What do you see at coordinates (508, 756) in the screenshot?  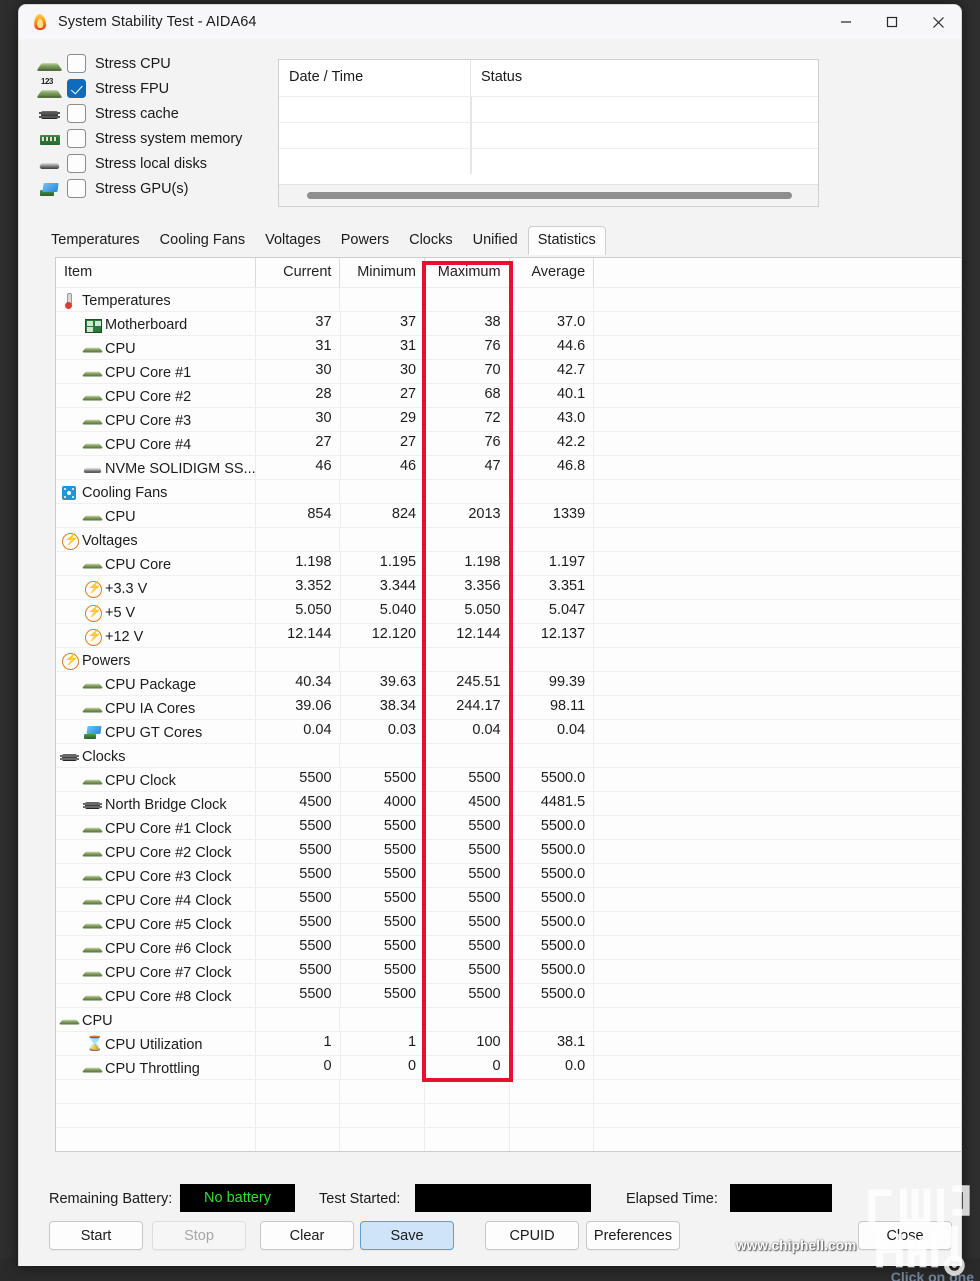 I see `table-row: Clocks` at bounding box center [508, 756].